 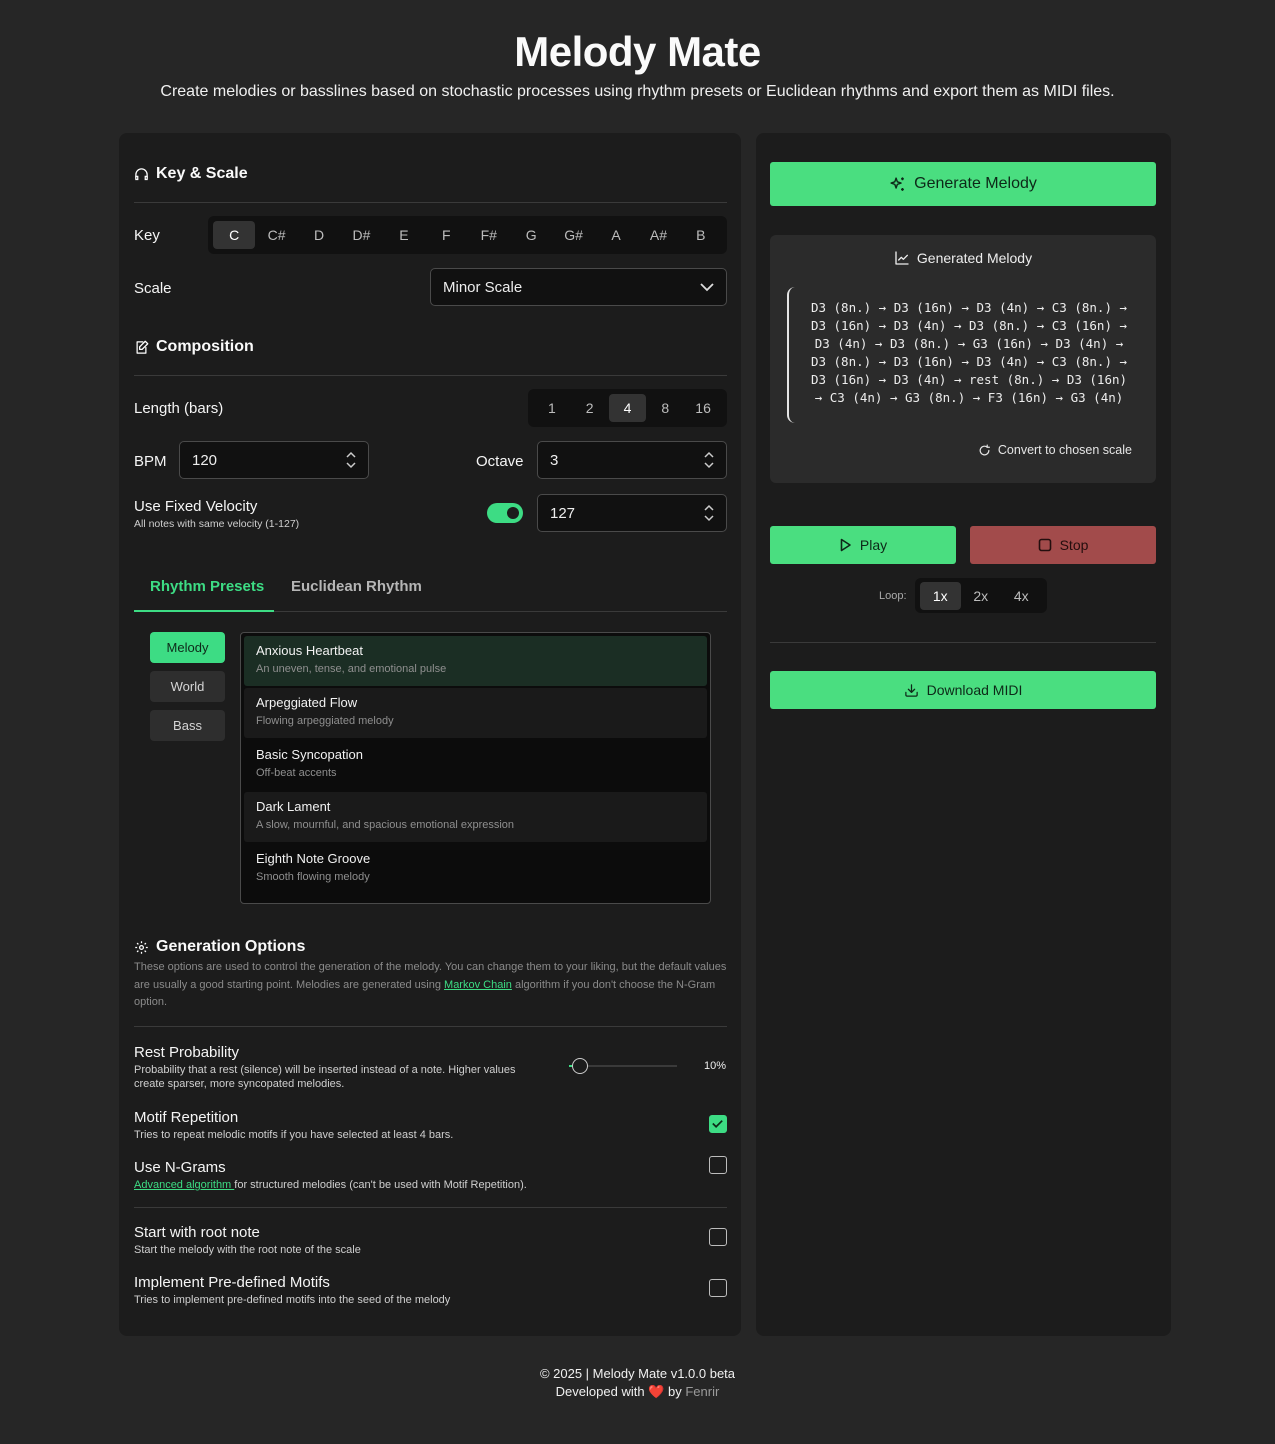 What do you see at coordinates (632, 513) in the screenshot?
I see `velocity-input: 127` at bounding box center [632, 513].